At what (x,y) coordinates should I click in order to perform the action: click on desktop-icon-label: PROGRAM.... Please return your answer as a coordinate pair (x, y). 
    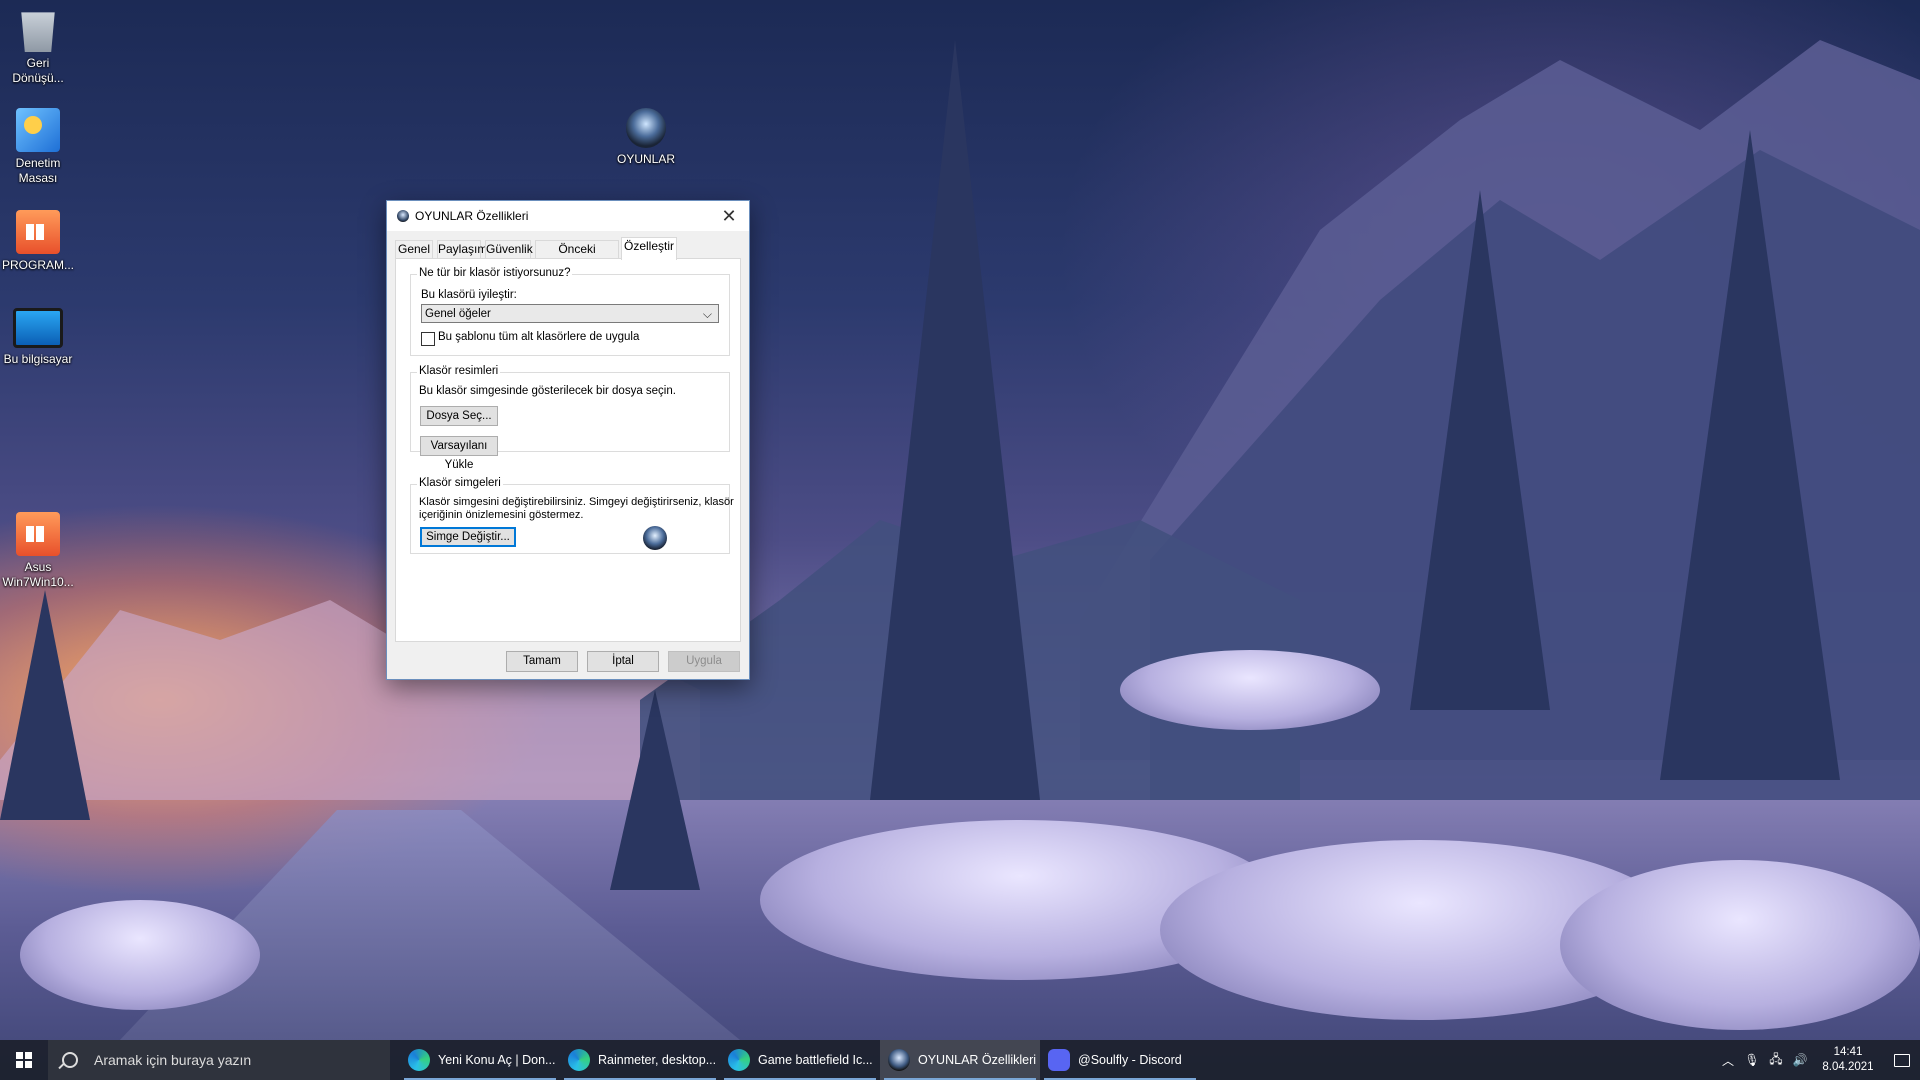
    Looking at the image, I should click on (37, 265).